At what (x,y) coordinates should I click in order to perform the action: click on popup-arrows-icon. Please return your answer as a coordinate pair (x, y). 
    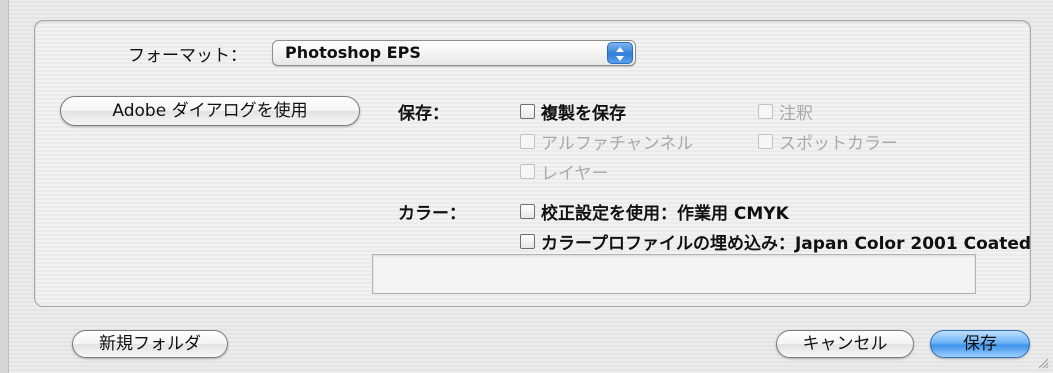
    Looking at the image, I should click on (620, 53).